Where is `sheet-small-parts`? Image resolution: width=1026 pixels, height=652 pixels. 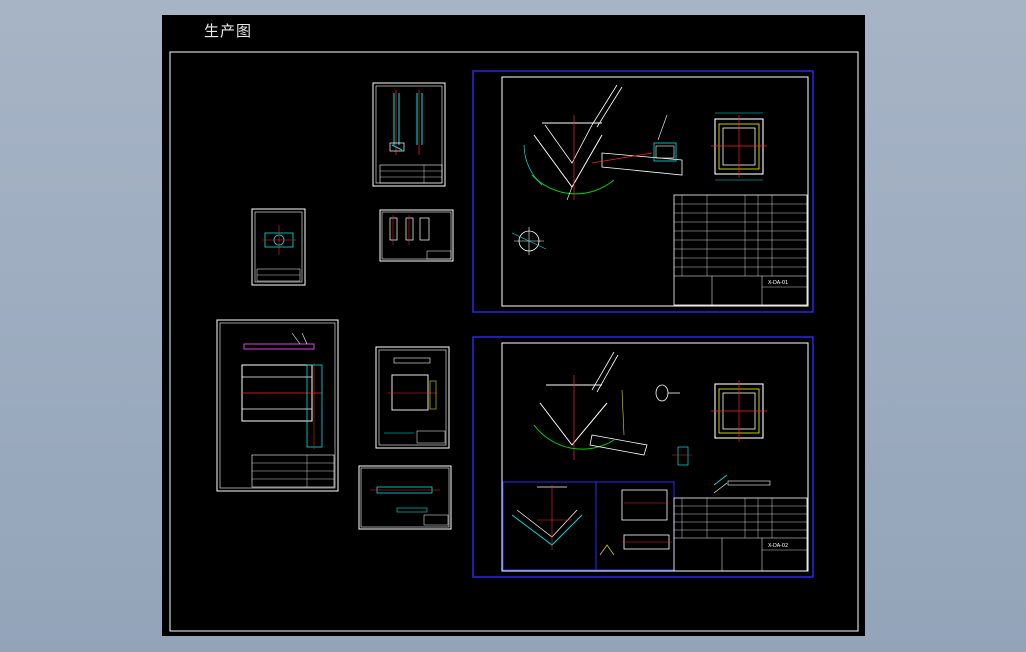
sheet-small-parts is located at coordinates (416, 235).